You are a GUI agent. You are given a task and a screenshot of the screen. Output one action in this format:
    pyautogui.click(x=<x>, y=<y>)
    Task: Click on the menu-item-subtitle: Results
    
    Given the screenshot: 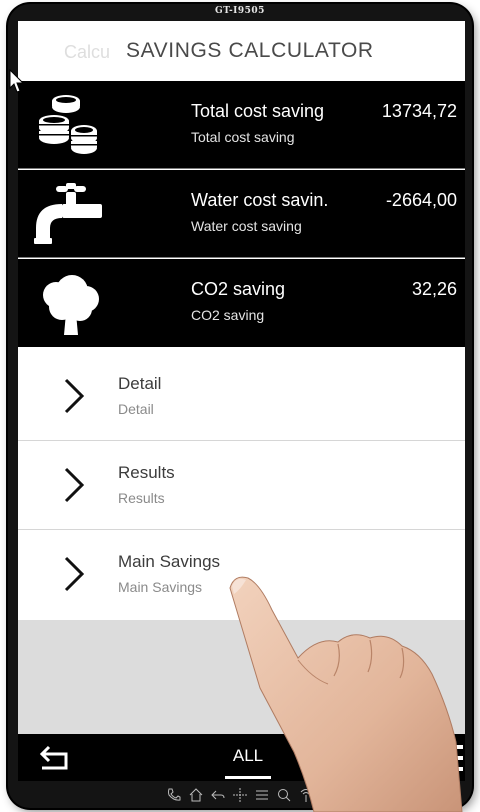 What is the action you would take?
    pyautogui.click(x=141, y=498)
    